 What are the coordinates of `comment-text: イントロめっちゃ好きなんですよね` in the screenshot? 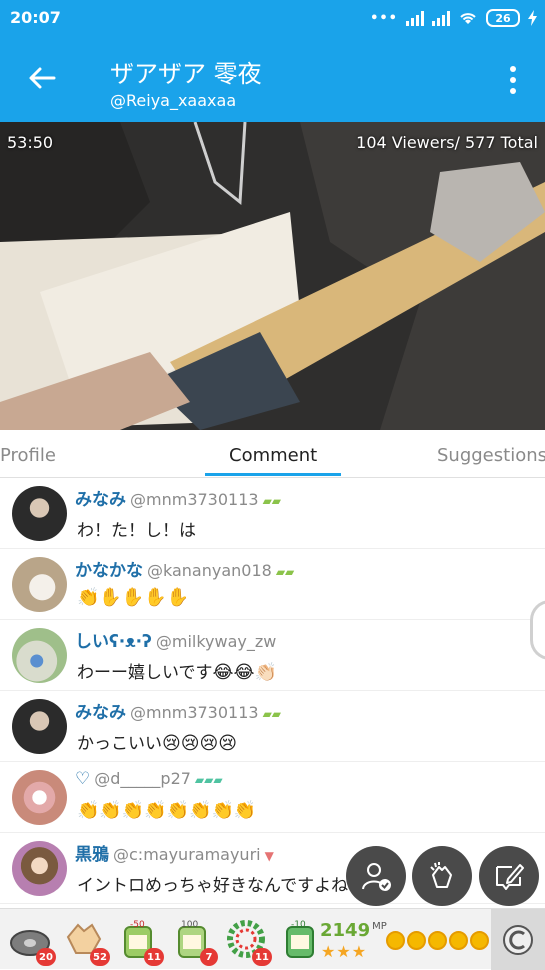 It's located at (213, 886).